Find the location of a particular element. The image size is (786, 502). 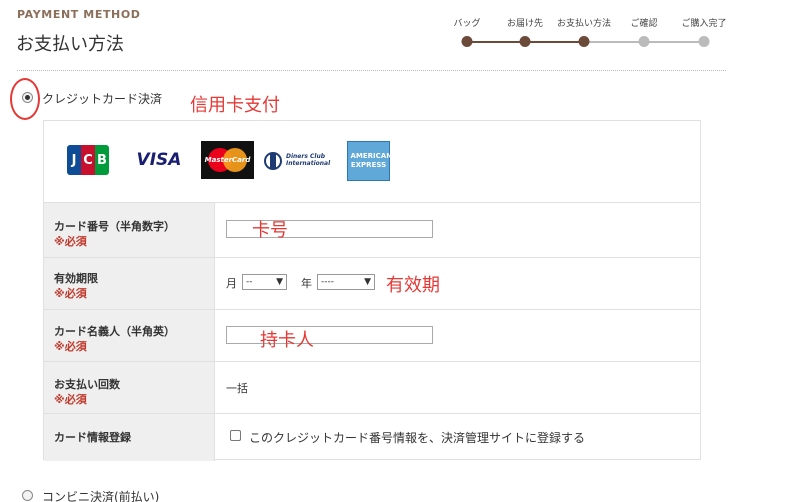

holder-input is located at coordinates (329, 335).